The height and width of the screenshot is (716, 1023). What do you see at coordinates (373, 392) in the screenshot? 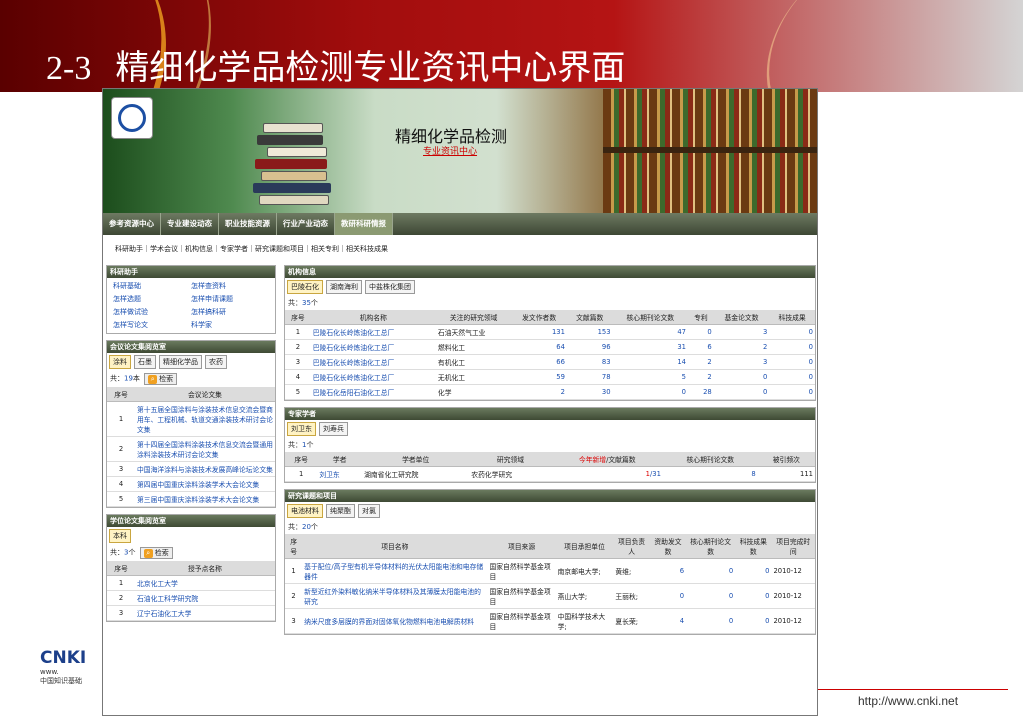
I see `table-link: 巴陵石化岳阳石油化工总厂` at bounding box center [373, 392].